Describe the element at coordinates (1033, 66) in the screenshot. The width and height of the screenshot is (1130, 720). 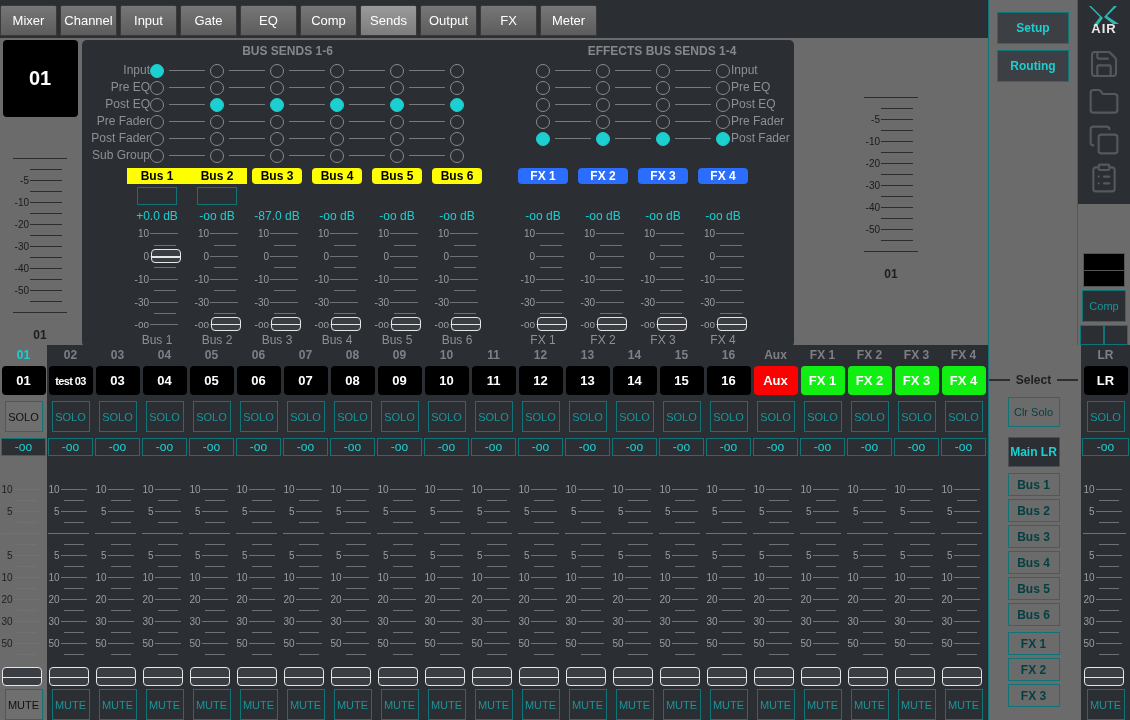
I see `menu-button: Routing` at that location.